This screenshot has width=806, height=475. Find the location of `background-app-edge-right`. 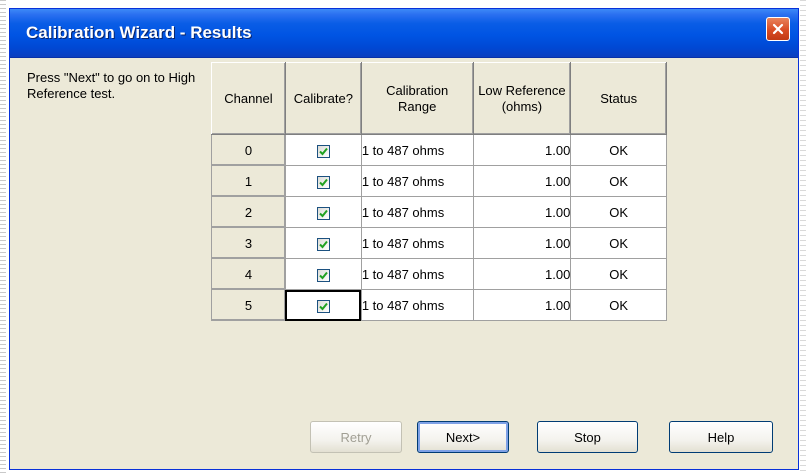

background-app-edge-right is located at coordinates (803, 237).